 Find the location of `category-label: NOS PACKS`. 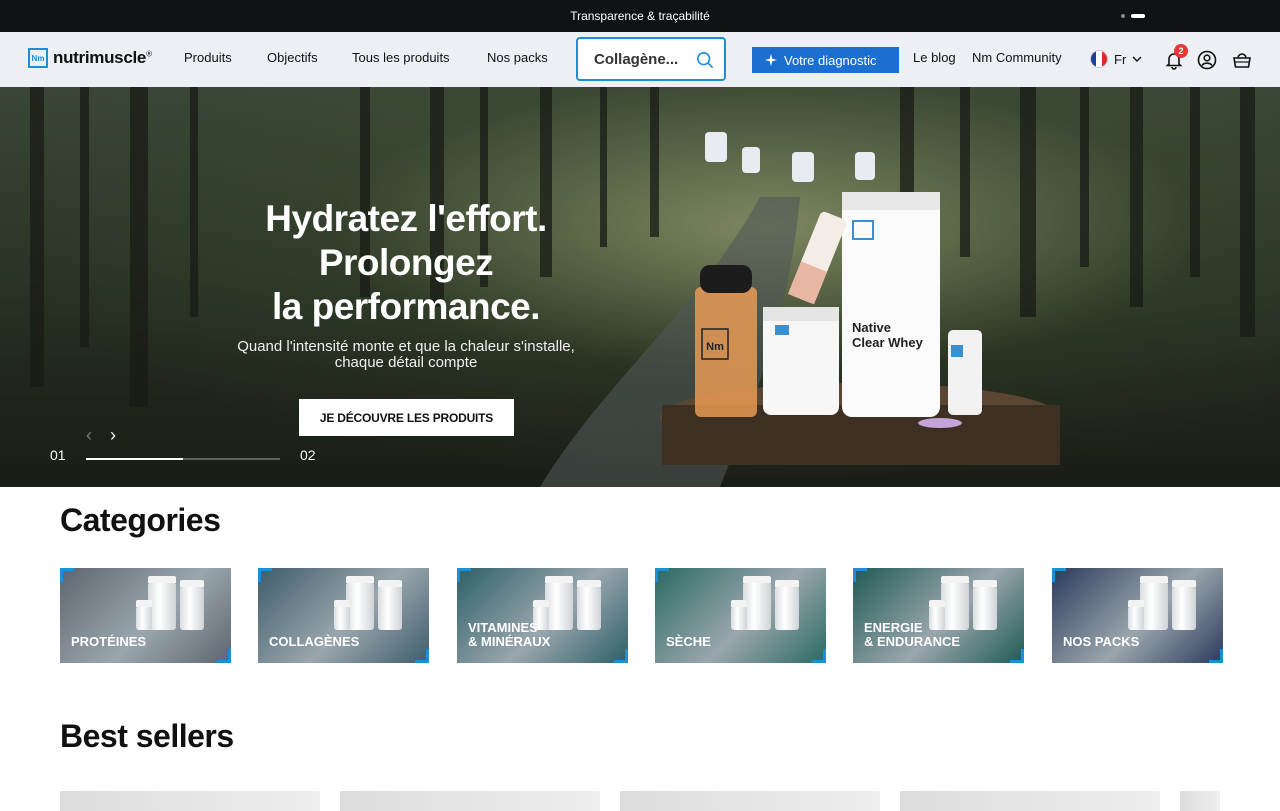

category-label: NOS PACKS is located at coordinates (1101, 641).